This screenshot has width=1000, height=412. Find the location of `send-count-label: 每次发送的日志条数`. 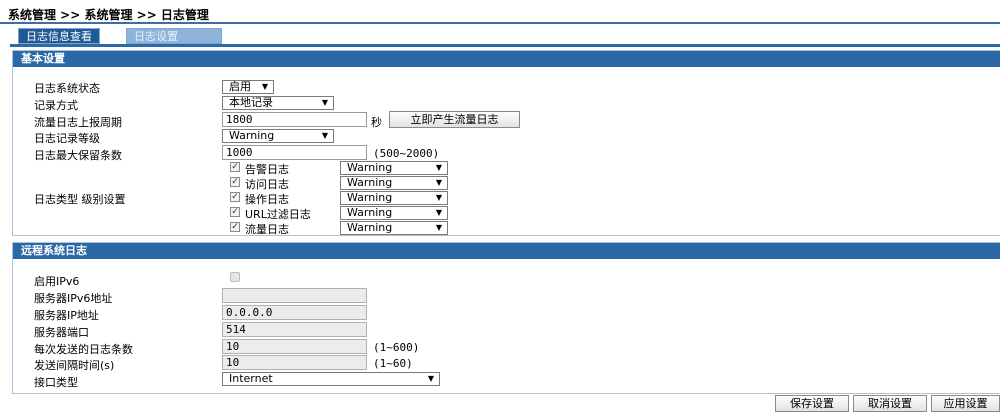

send-count-label: 每次发送的日志条数 is located at coordinates (83, 349).